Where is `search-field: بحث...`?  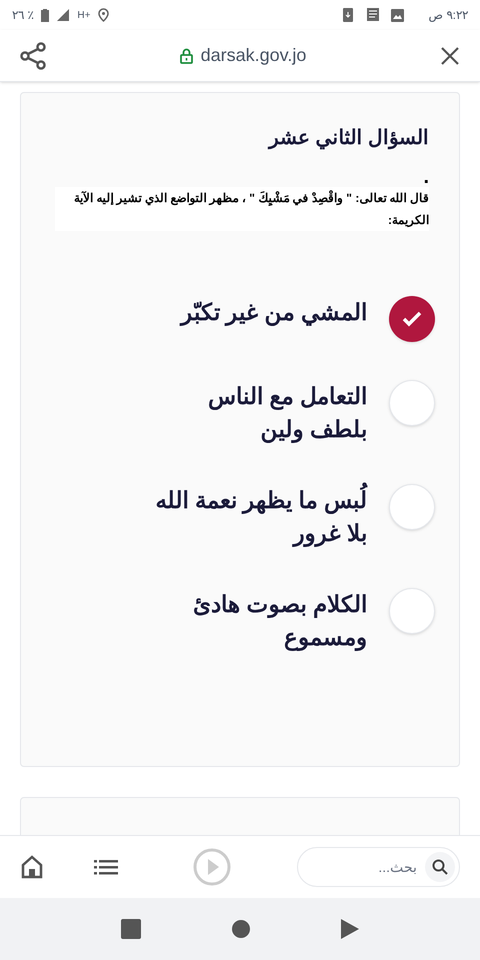 search-field: بحث... is located at coordinates (378, 867).